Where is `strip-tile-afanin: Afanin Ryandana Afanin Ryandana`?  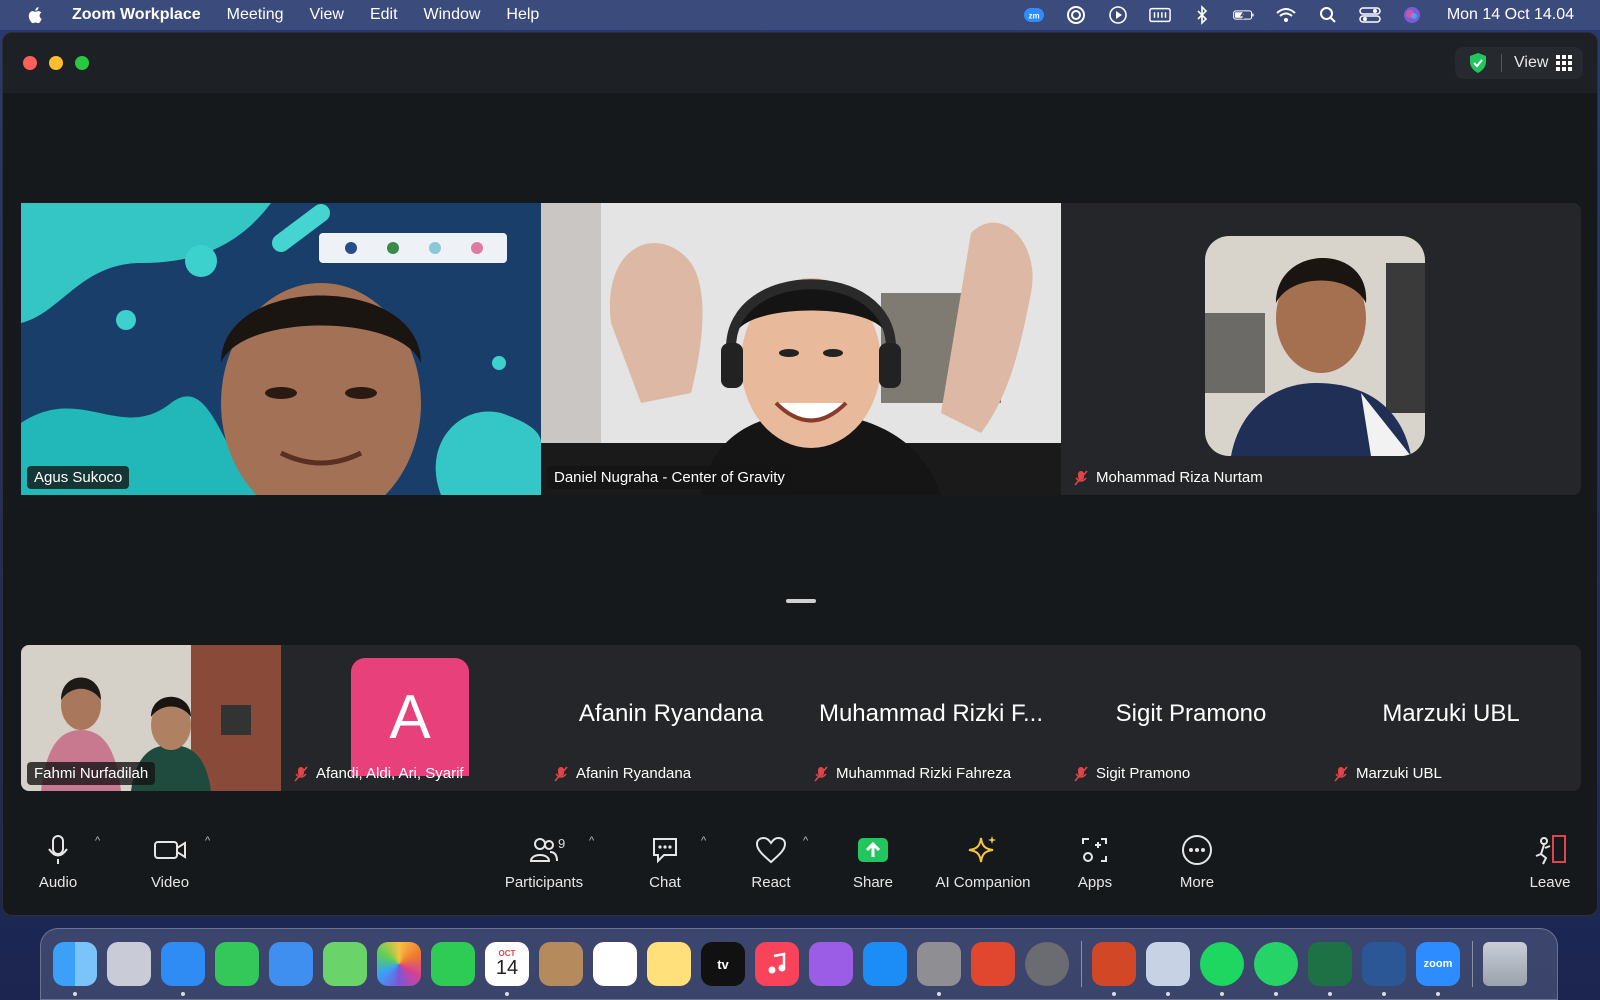
strip-tile-afanin: Afanin Ryandana Afanin Ryandana is located at coordinates (671, 718).